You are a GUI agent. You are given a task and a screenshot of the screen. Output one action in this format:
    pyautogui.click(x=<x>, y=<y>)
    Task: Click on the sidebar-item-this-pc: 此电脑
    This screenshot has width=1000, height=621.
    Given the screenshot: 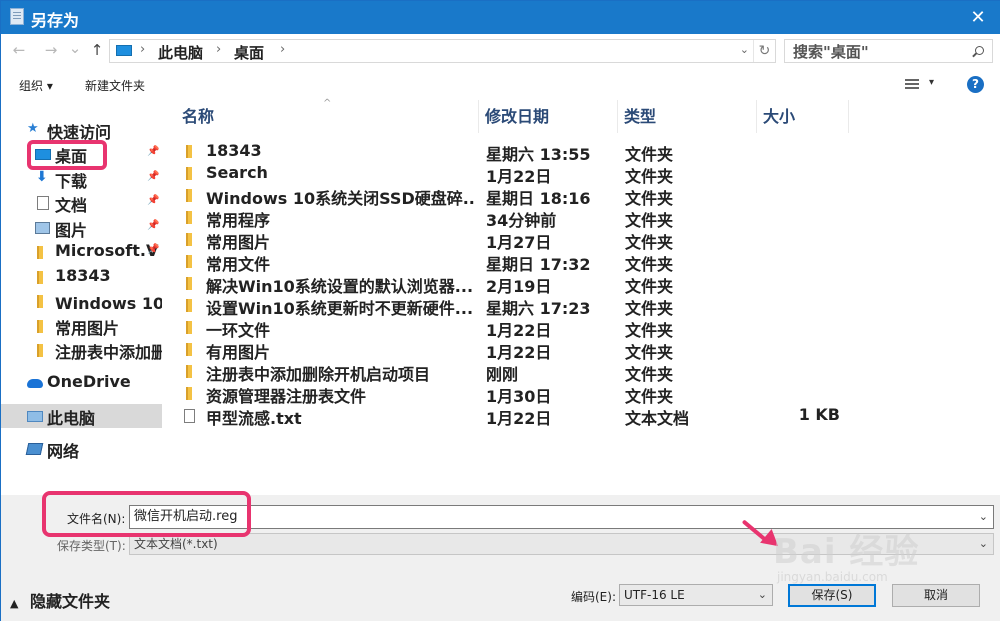 What is the action you would take?
    pyautogui.click(x=81, y=416)
    